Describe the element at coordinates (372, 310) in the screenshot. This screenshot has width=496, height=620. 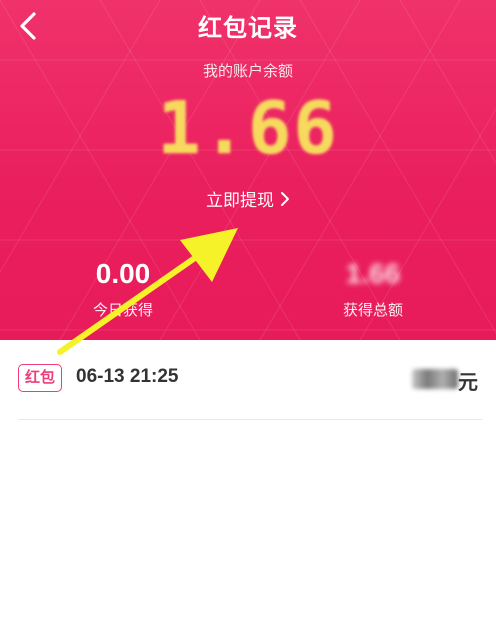
I see `total-earned-label: 获得总额` at that location.